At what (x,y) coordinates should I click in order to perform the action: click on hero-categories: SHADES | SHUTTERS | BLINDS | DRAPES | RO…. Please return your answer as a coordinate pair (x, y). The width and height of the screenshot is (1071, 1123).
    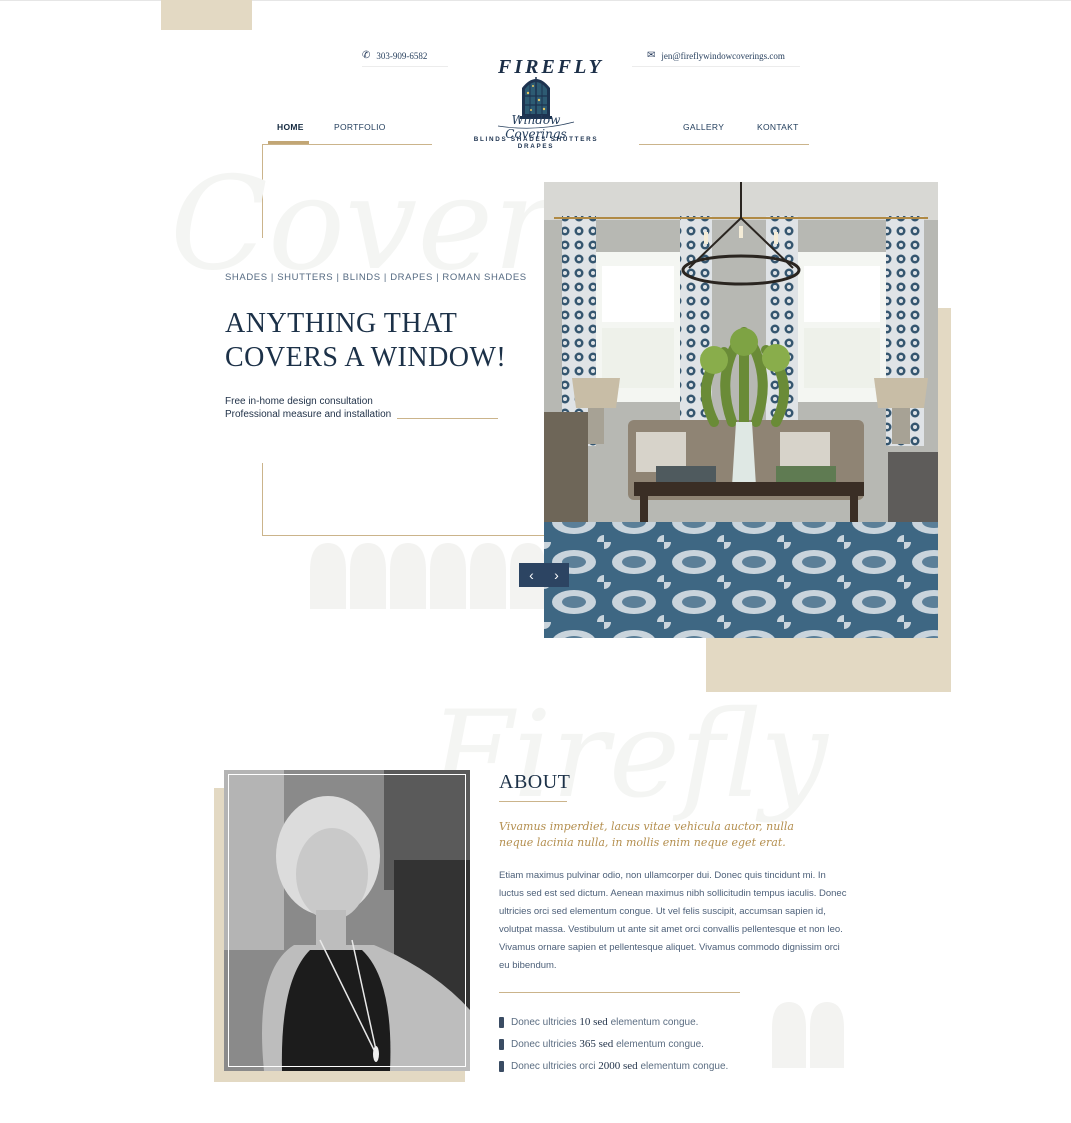
    Looking at the image, I should click on (376, 277).